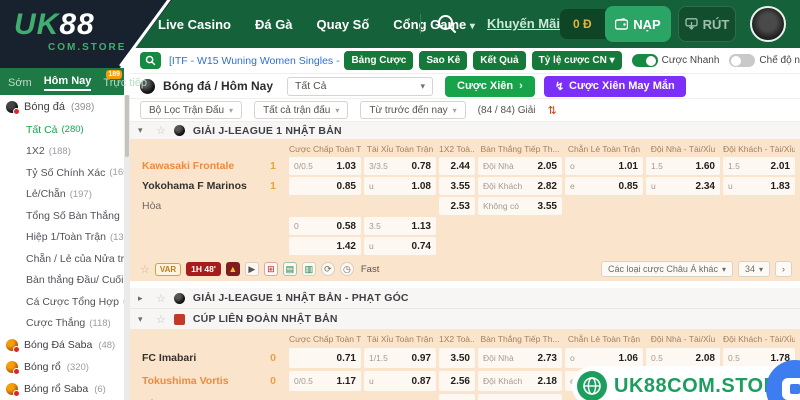  Describe the element at coordinates (666, 269) in the screenshot. I see `asia-markets-dropdown: Các loại cược Châu Á khác ▾` at that location.